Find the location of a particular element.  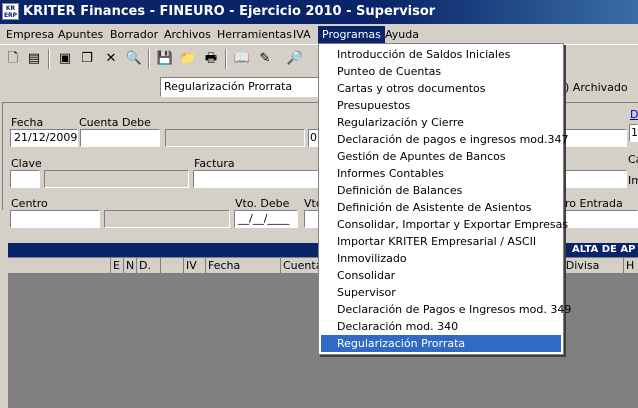

menu-option-asistente-asientos: Definición de Asistente de Asientos is located at coordinates (441, 207).